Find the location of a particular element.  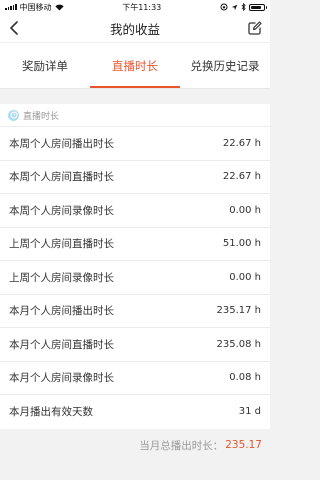

battery-icon is located at coordinates (258, 7).